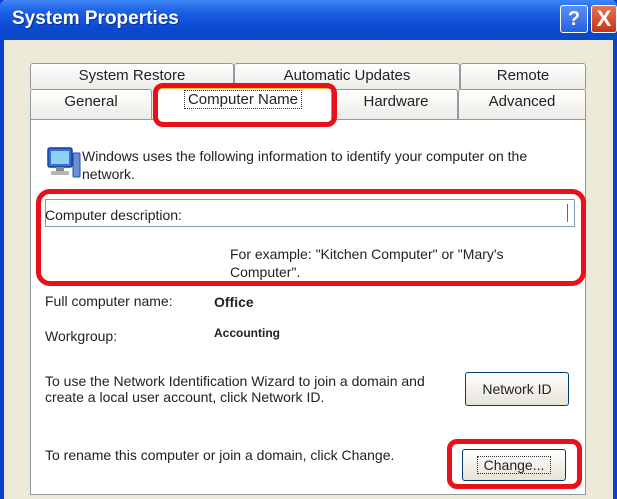  I want to click on close-button: X, so click(604, 19).